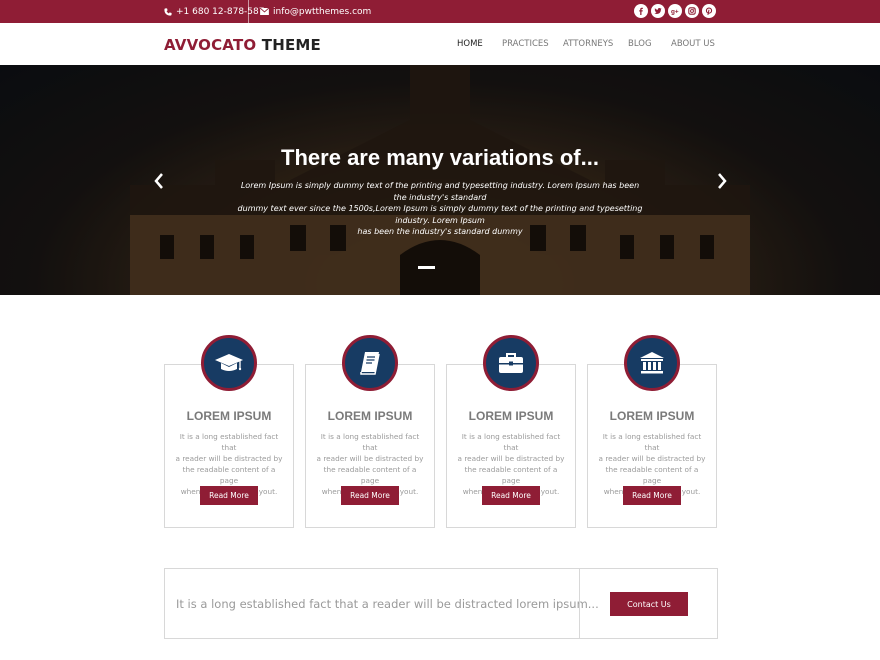 This screenshot has width=880, height=660. I want to click on phone-contact: +1 680 12-878-587, so click(214, 11).